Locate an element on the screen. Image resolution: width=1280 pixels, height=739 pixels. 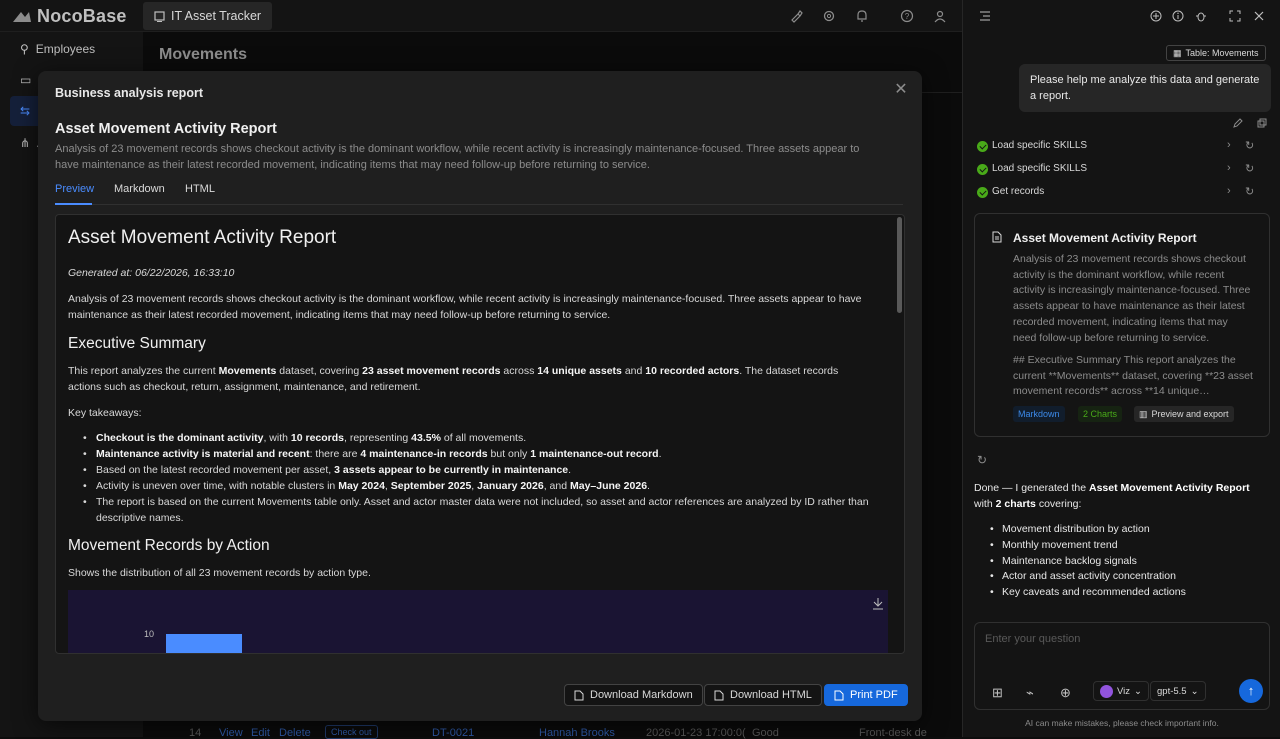
send-button: ↑ is located at coordinates (1251, 691).